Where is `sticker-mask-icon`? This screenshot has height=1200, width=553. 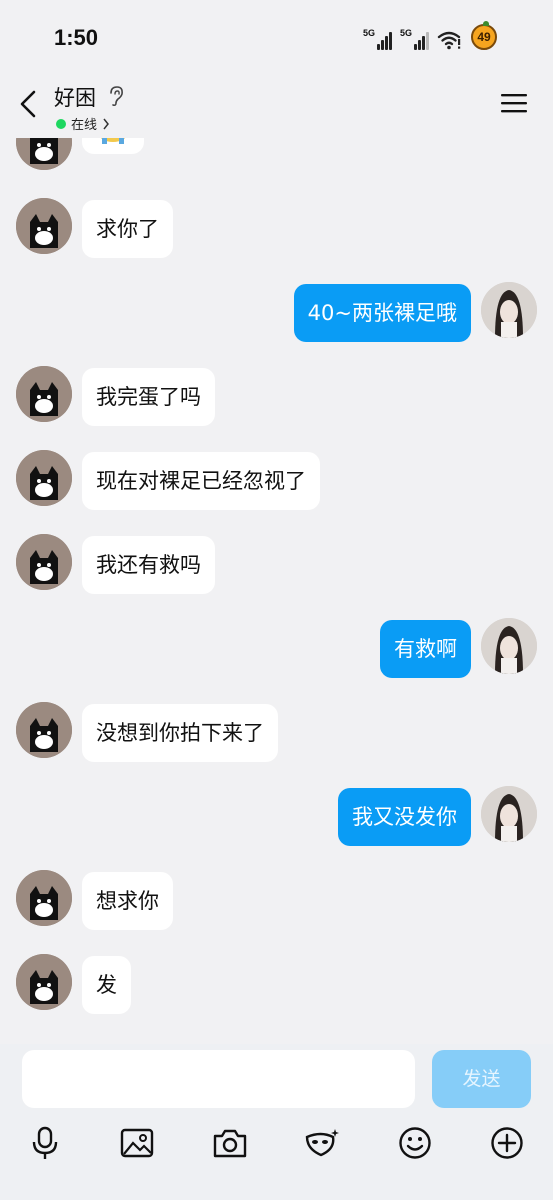 sticker-mask-icon is located at coordinates (322, 1143).